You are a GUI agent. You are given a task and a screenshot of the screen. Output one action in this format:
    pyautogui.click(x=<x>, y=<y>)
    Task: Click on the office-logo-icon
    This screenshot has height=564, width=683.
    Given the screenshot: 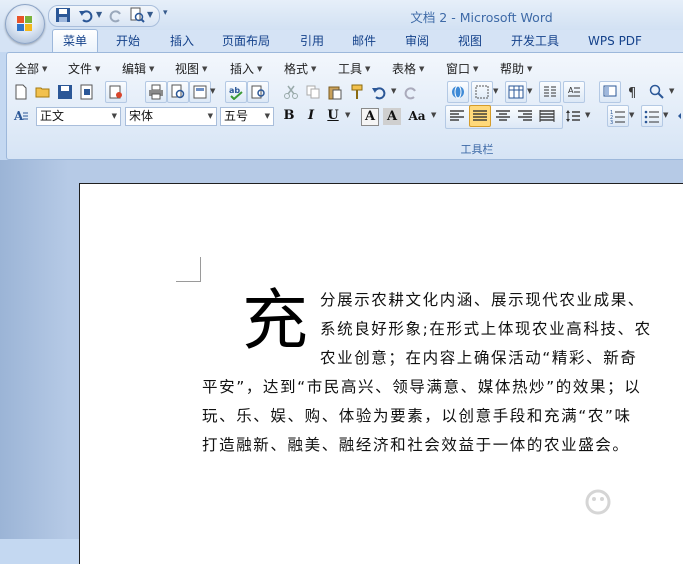 What is the action you would take?
    pyautogui.click(x=24, y=23)
    